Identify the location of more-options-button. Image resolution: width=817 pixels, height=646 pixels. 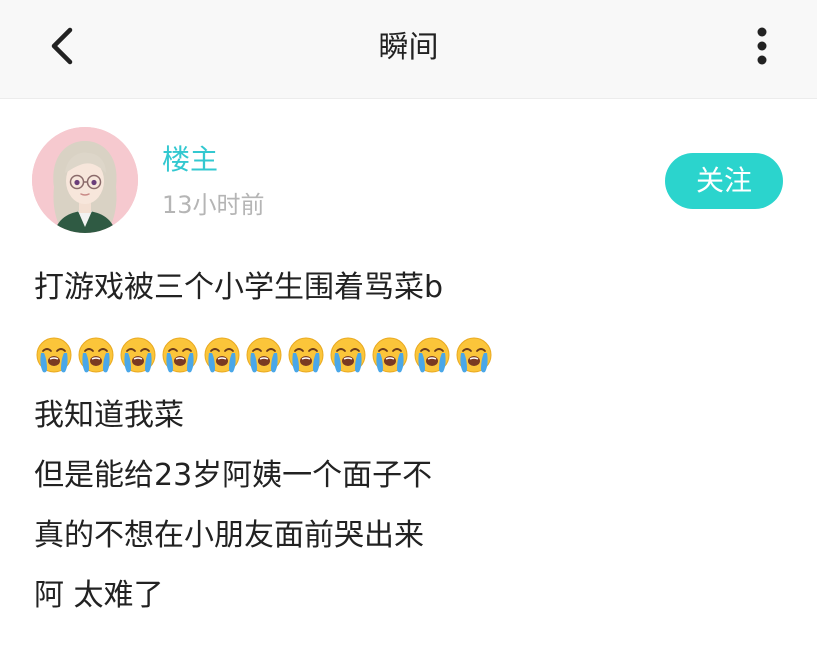
(762, 48).